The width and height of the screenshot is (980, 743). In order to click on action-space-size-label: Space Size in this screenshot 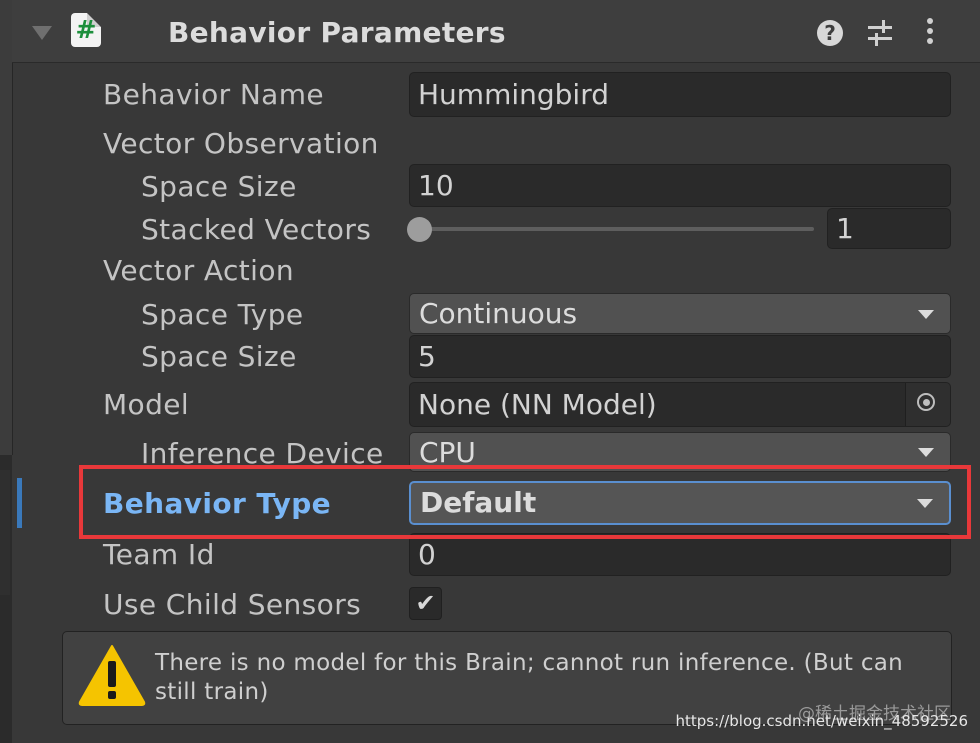, I will do `click(219, 356)`.